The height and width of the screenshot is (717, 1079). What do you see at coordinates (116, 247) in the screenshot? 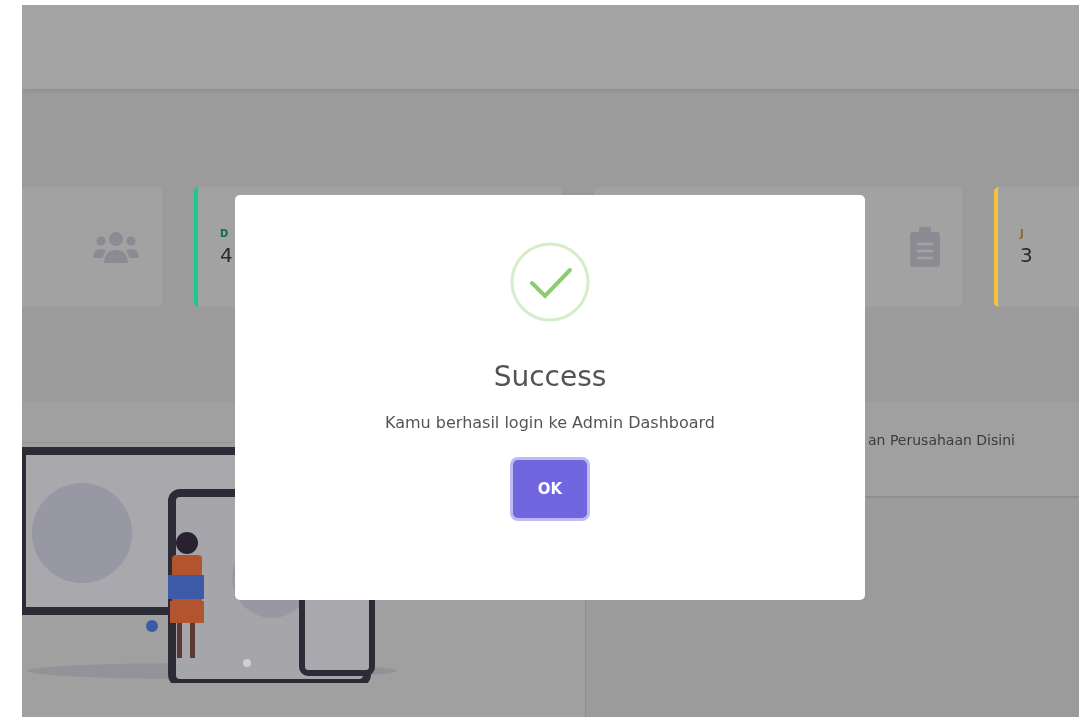
I see `users-icon` at bounding box center [116, 247].